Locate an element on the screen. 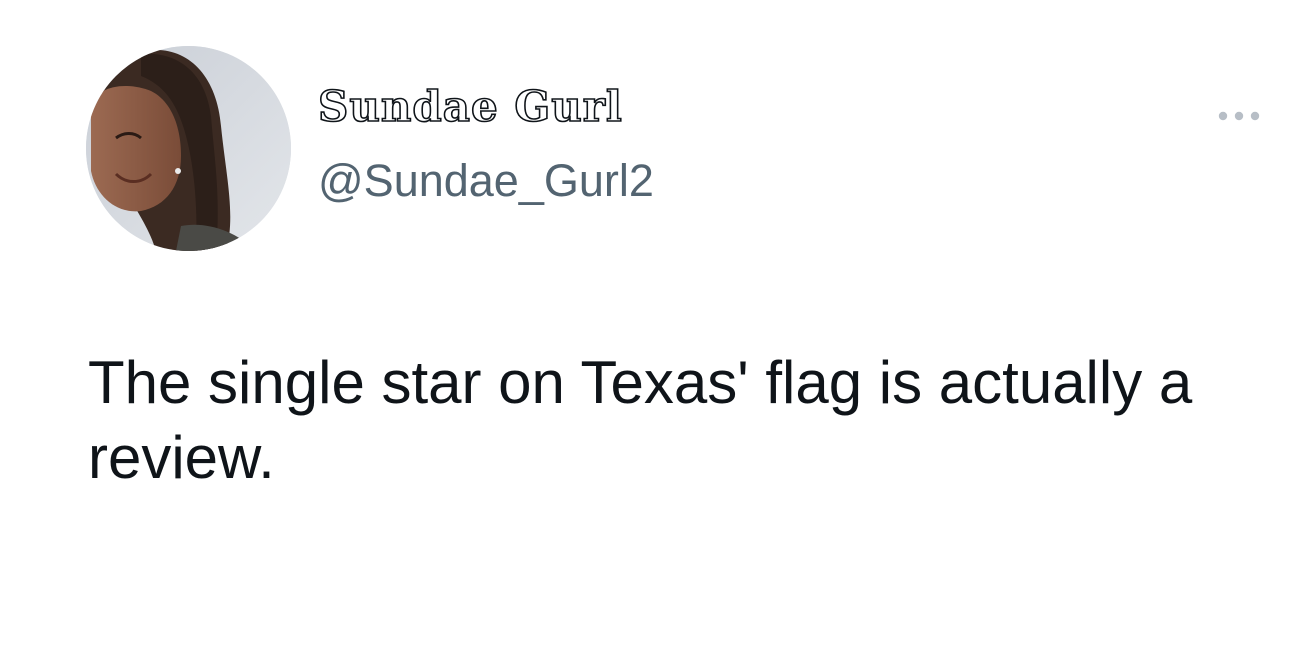  user-handle: @Sundae_Gurl2 is located at coordinates (486, 180).